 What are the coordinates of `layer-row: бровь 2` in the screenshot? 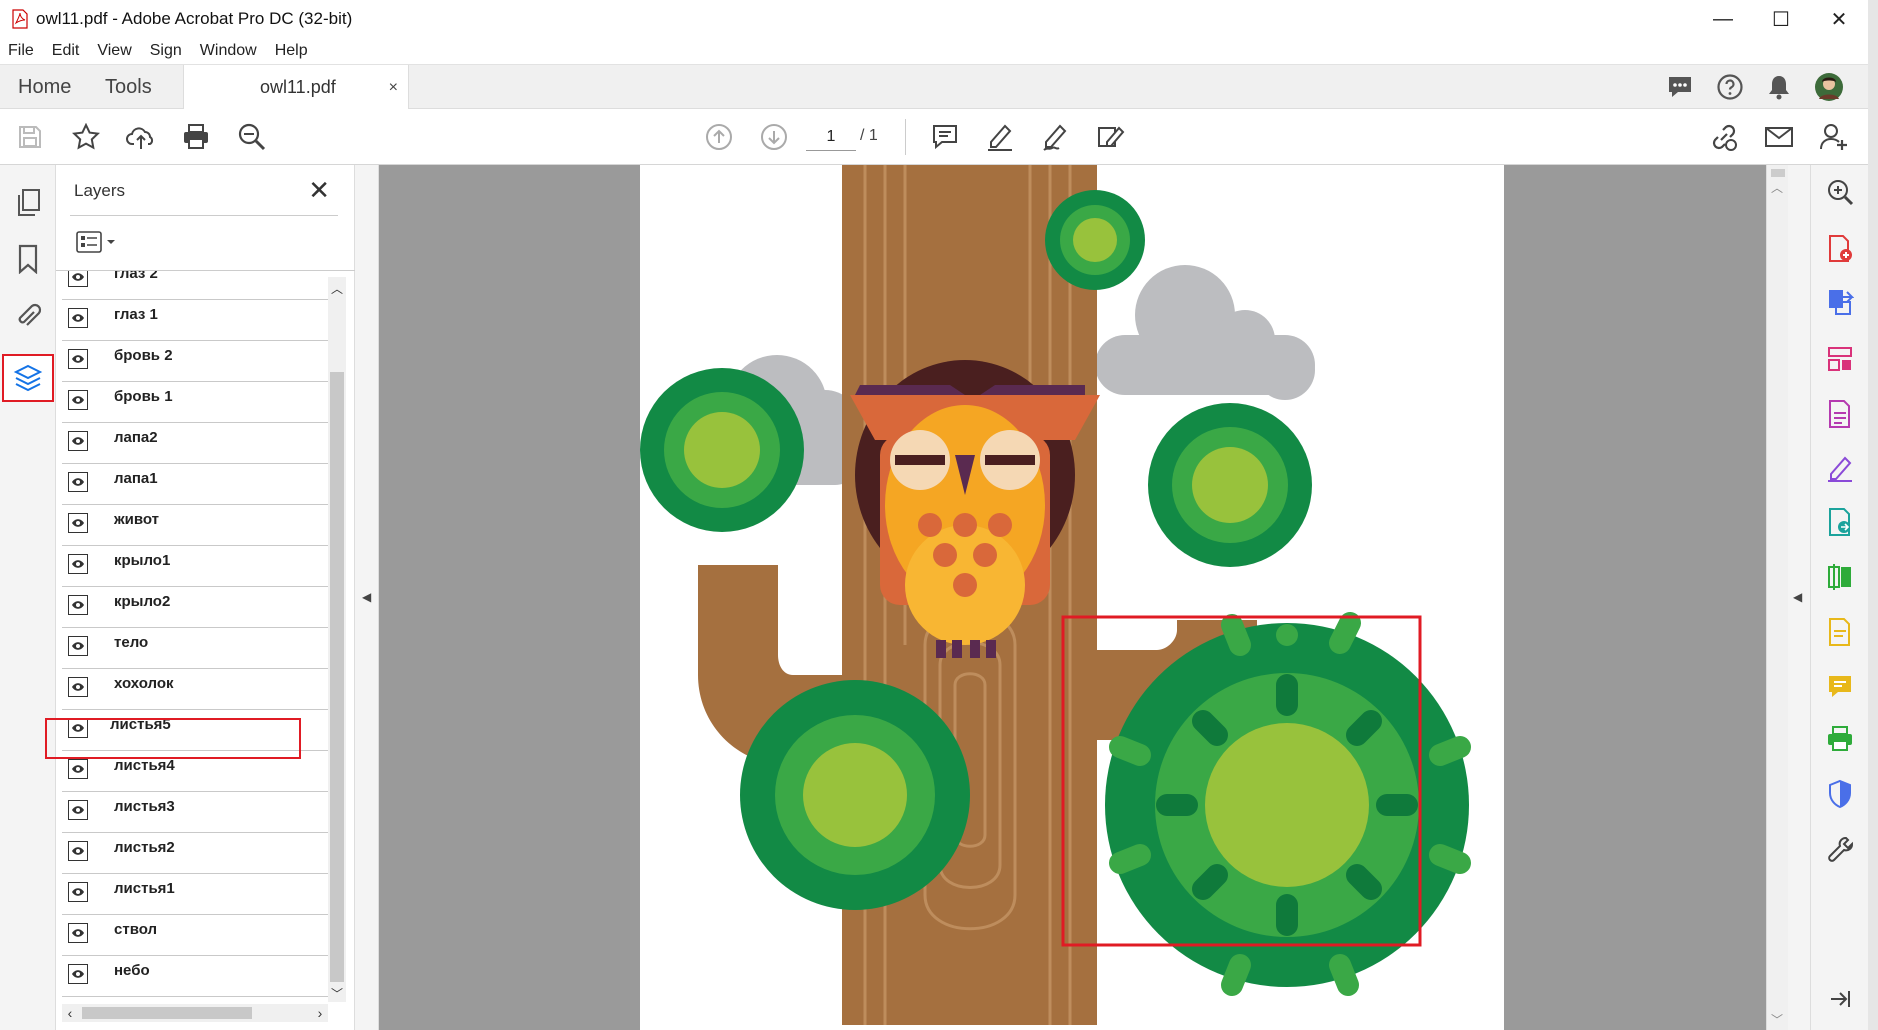 It's located at (195, 361).